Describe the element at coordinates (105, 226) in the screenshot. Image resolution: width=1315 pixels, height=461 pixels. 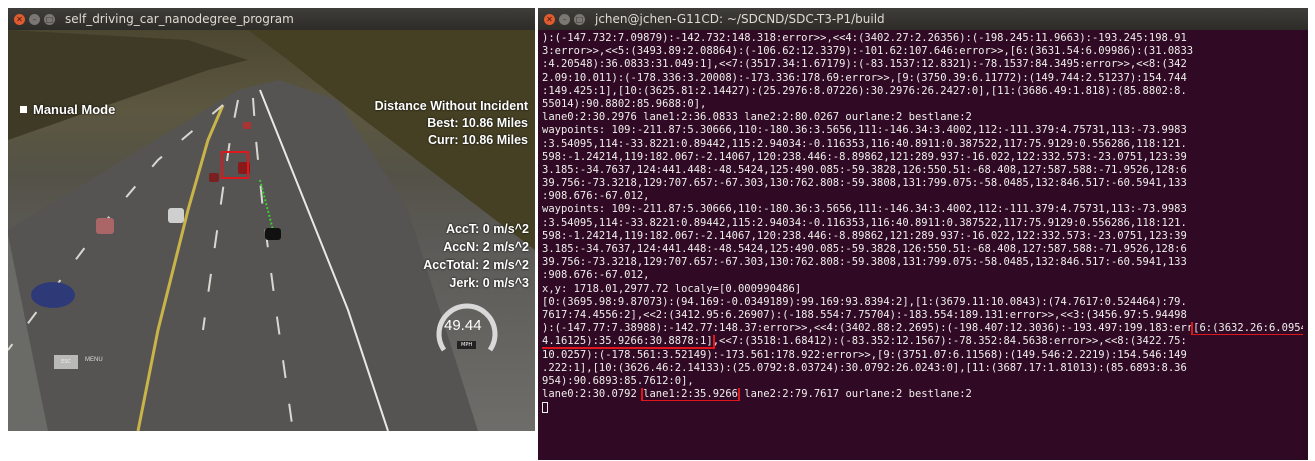
I see `car-pink` at that location.